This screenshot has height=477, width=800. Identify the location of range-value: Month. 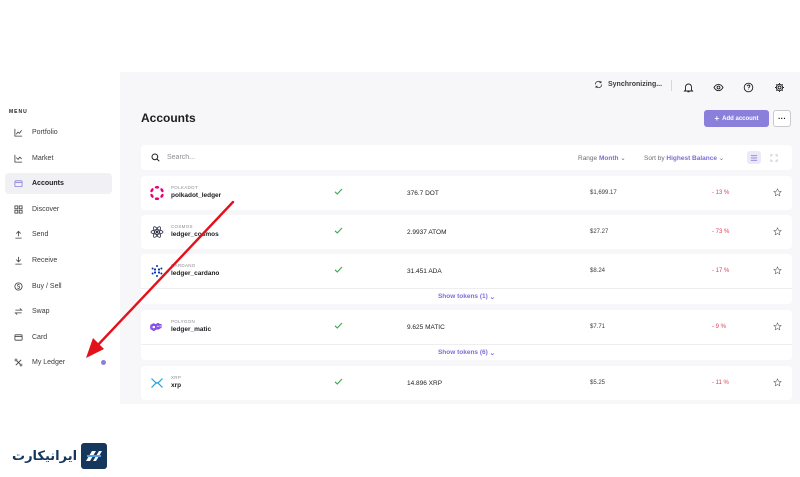
(608, 158).